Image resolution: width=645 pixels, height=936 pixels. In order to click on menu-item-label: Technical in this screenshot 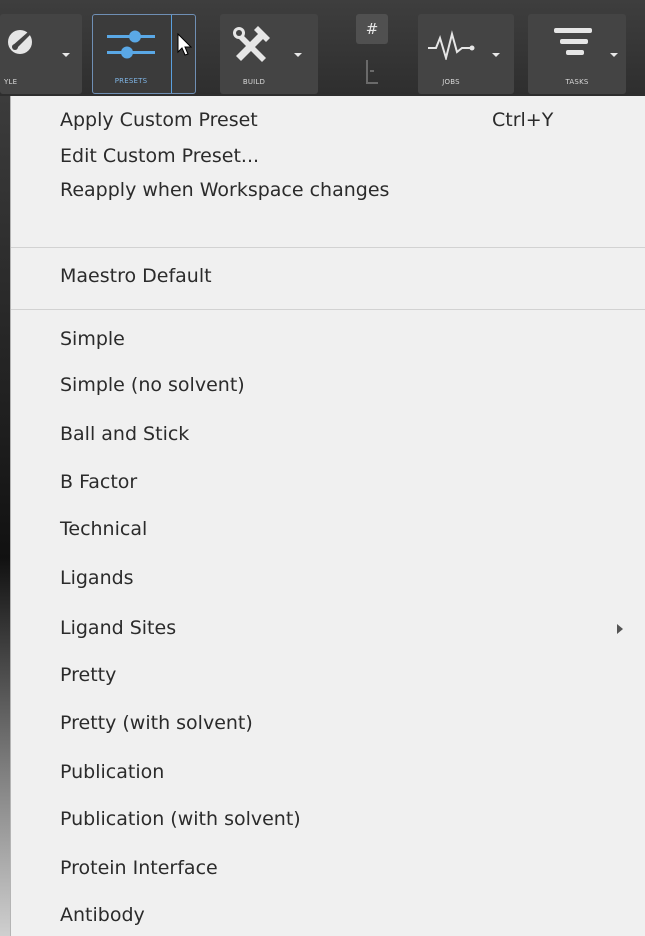, I will do `click(104, 529)`.